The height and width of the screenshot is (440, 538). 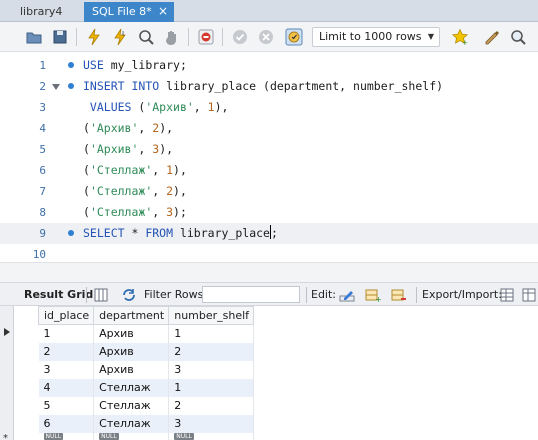 I want to click on cell-id-place: 3, so click(x=66, y=369).